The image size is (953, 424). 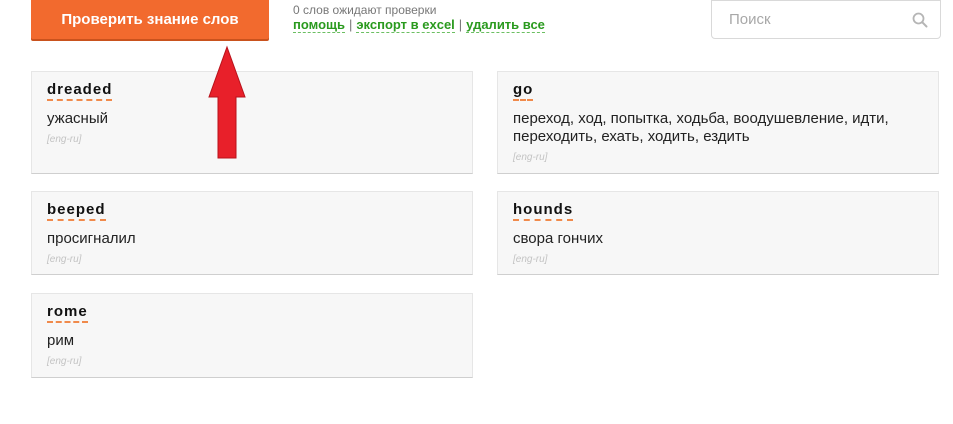 I want to click on action-links: помощь | экспорт в excel | удалить все, so click(x=419, y=25).